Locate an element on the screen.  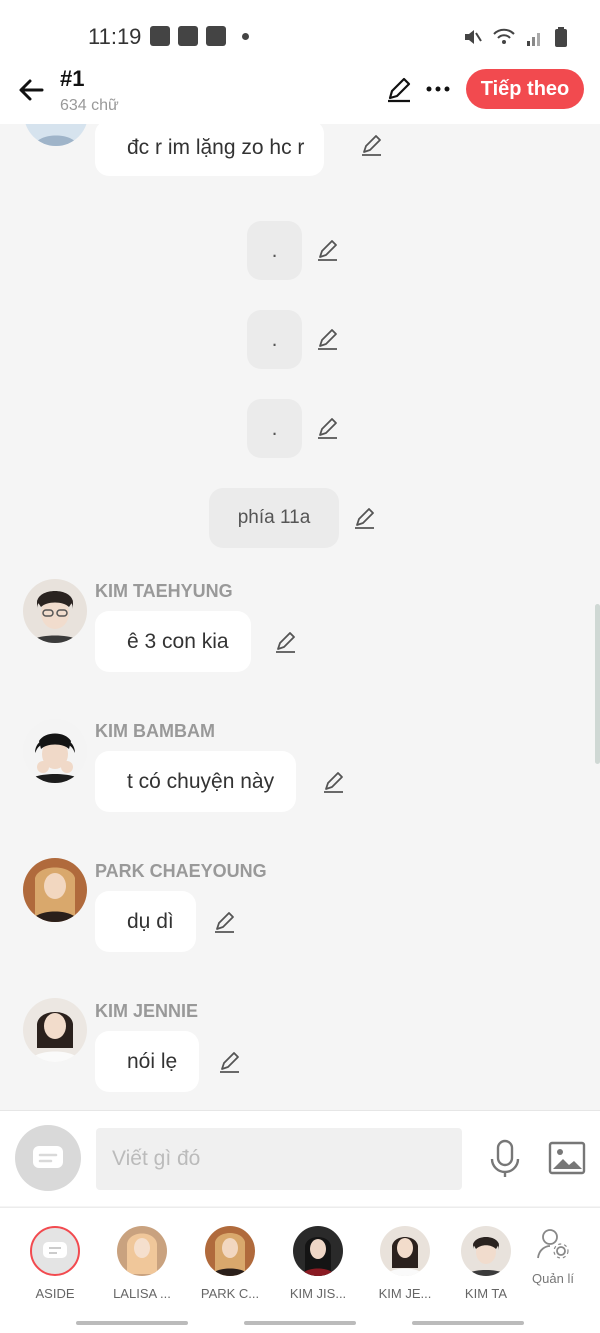
nav-back-handle is located at coordinates (468, 1323).